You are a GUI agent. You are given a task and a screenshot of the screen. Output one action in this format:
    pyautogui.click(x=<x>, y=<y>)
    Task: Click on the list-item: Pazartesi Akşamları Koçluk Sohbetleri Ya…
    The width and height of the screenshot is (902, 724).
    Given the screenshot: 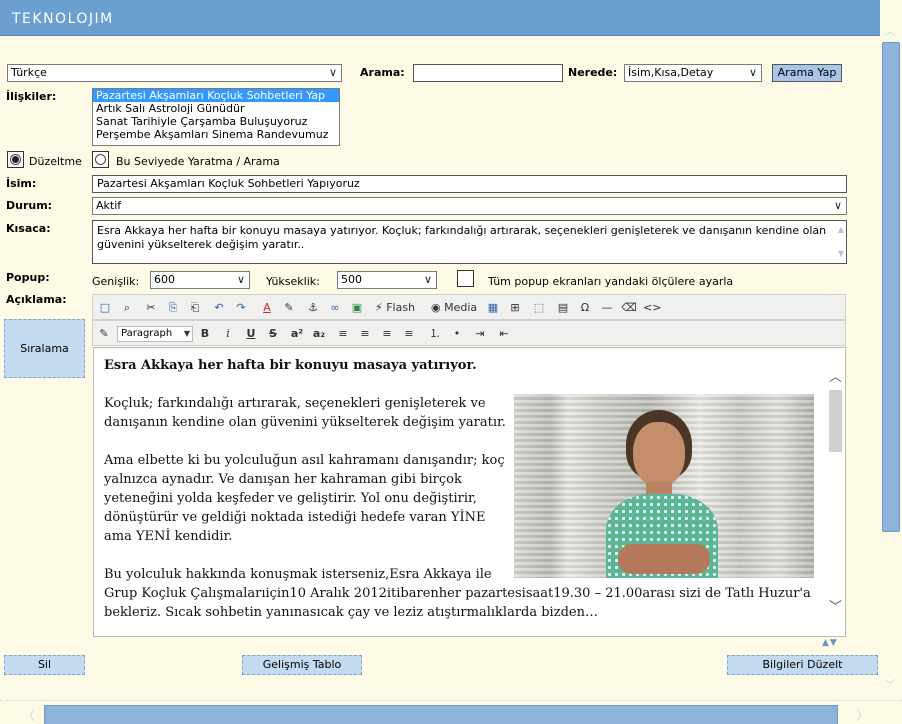 What is the action you would take?
    pyautogui.click(x=216, y=95)
    